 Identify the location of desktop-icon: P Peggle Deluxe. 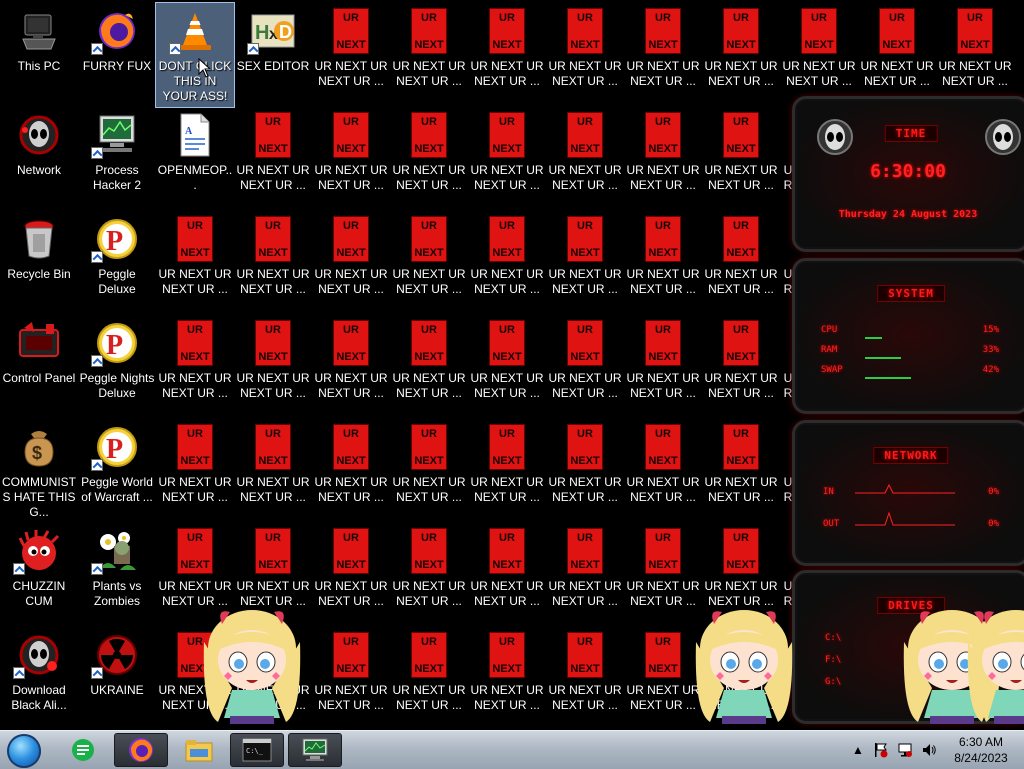
(117, 263).